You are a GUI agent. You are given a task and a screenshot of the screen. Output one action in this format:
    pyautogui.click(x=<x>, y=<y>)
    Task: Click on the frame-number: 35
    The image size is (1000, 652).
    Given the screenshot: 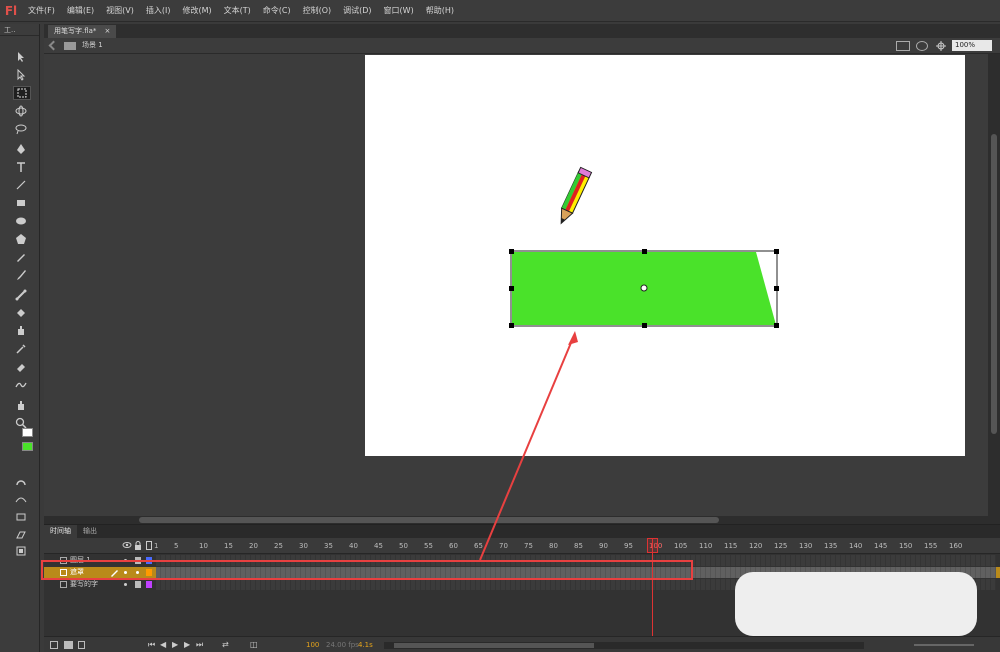 What is the action you would take?
    pyautogui.click(x=328, y=546)
    